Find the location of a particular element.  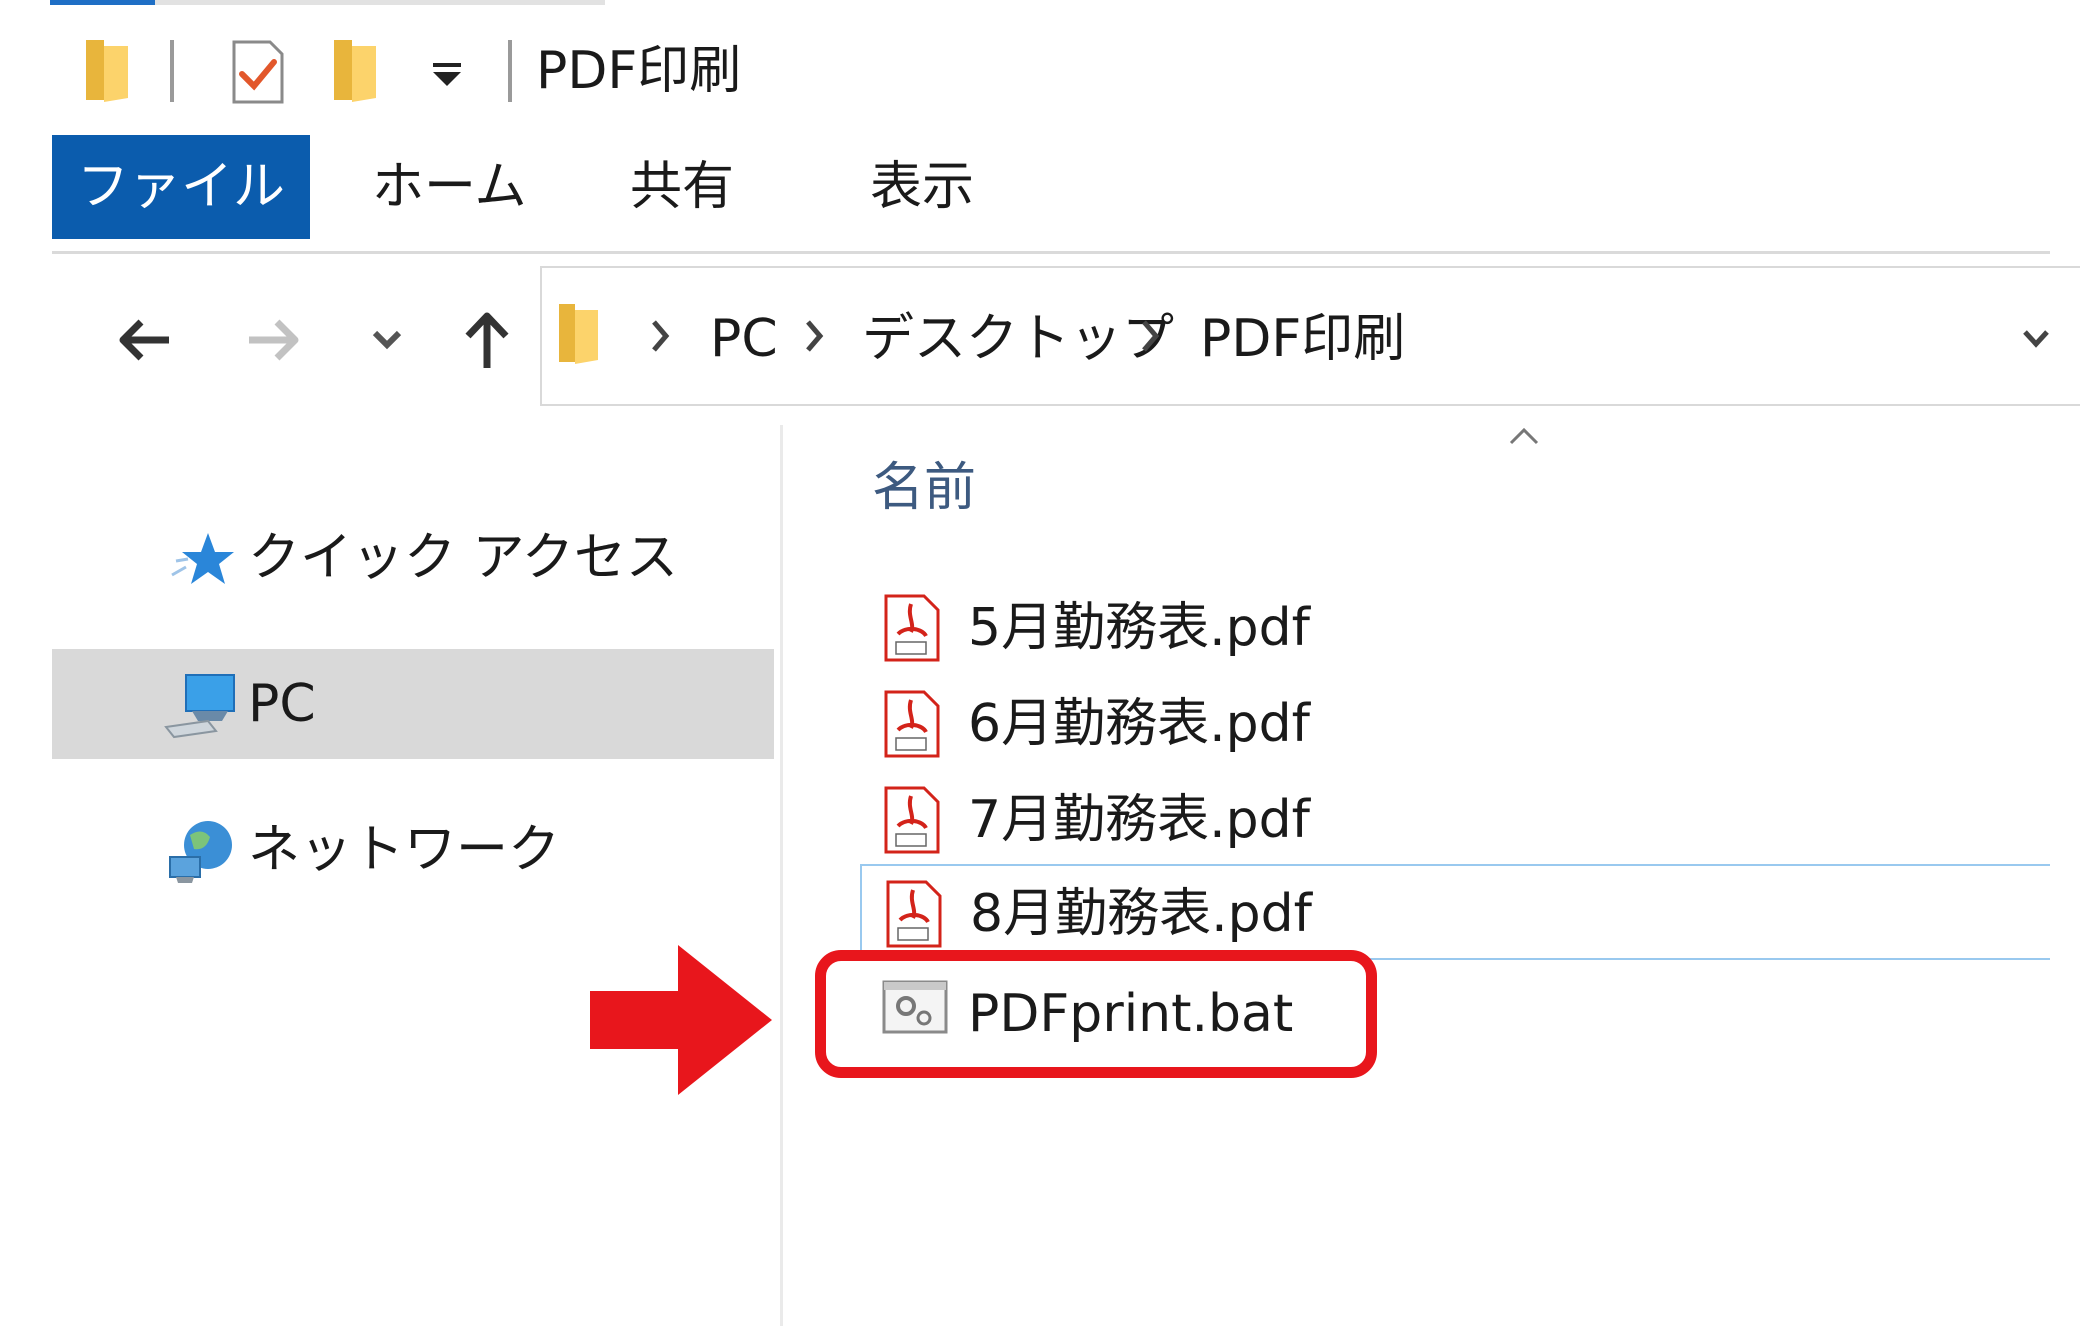

file-name: 7月勤務表.pdf is located at coordinates (1139, 820).